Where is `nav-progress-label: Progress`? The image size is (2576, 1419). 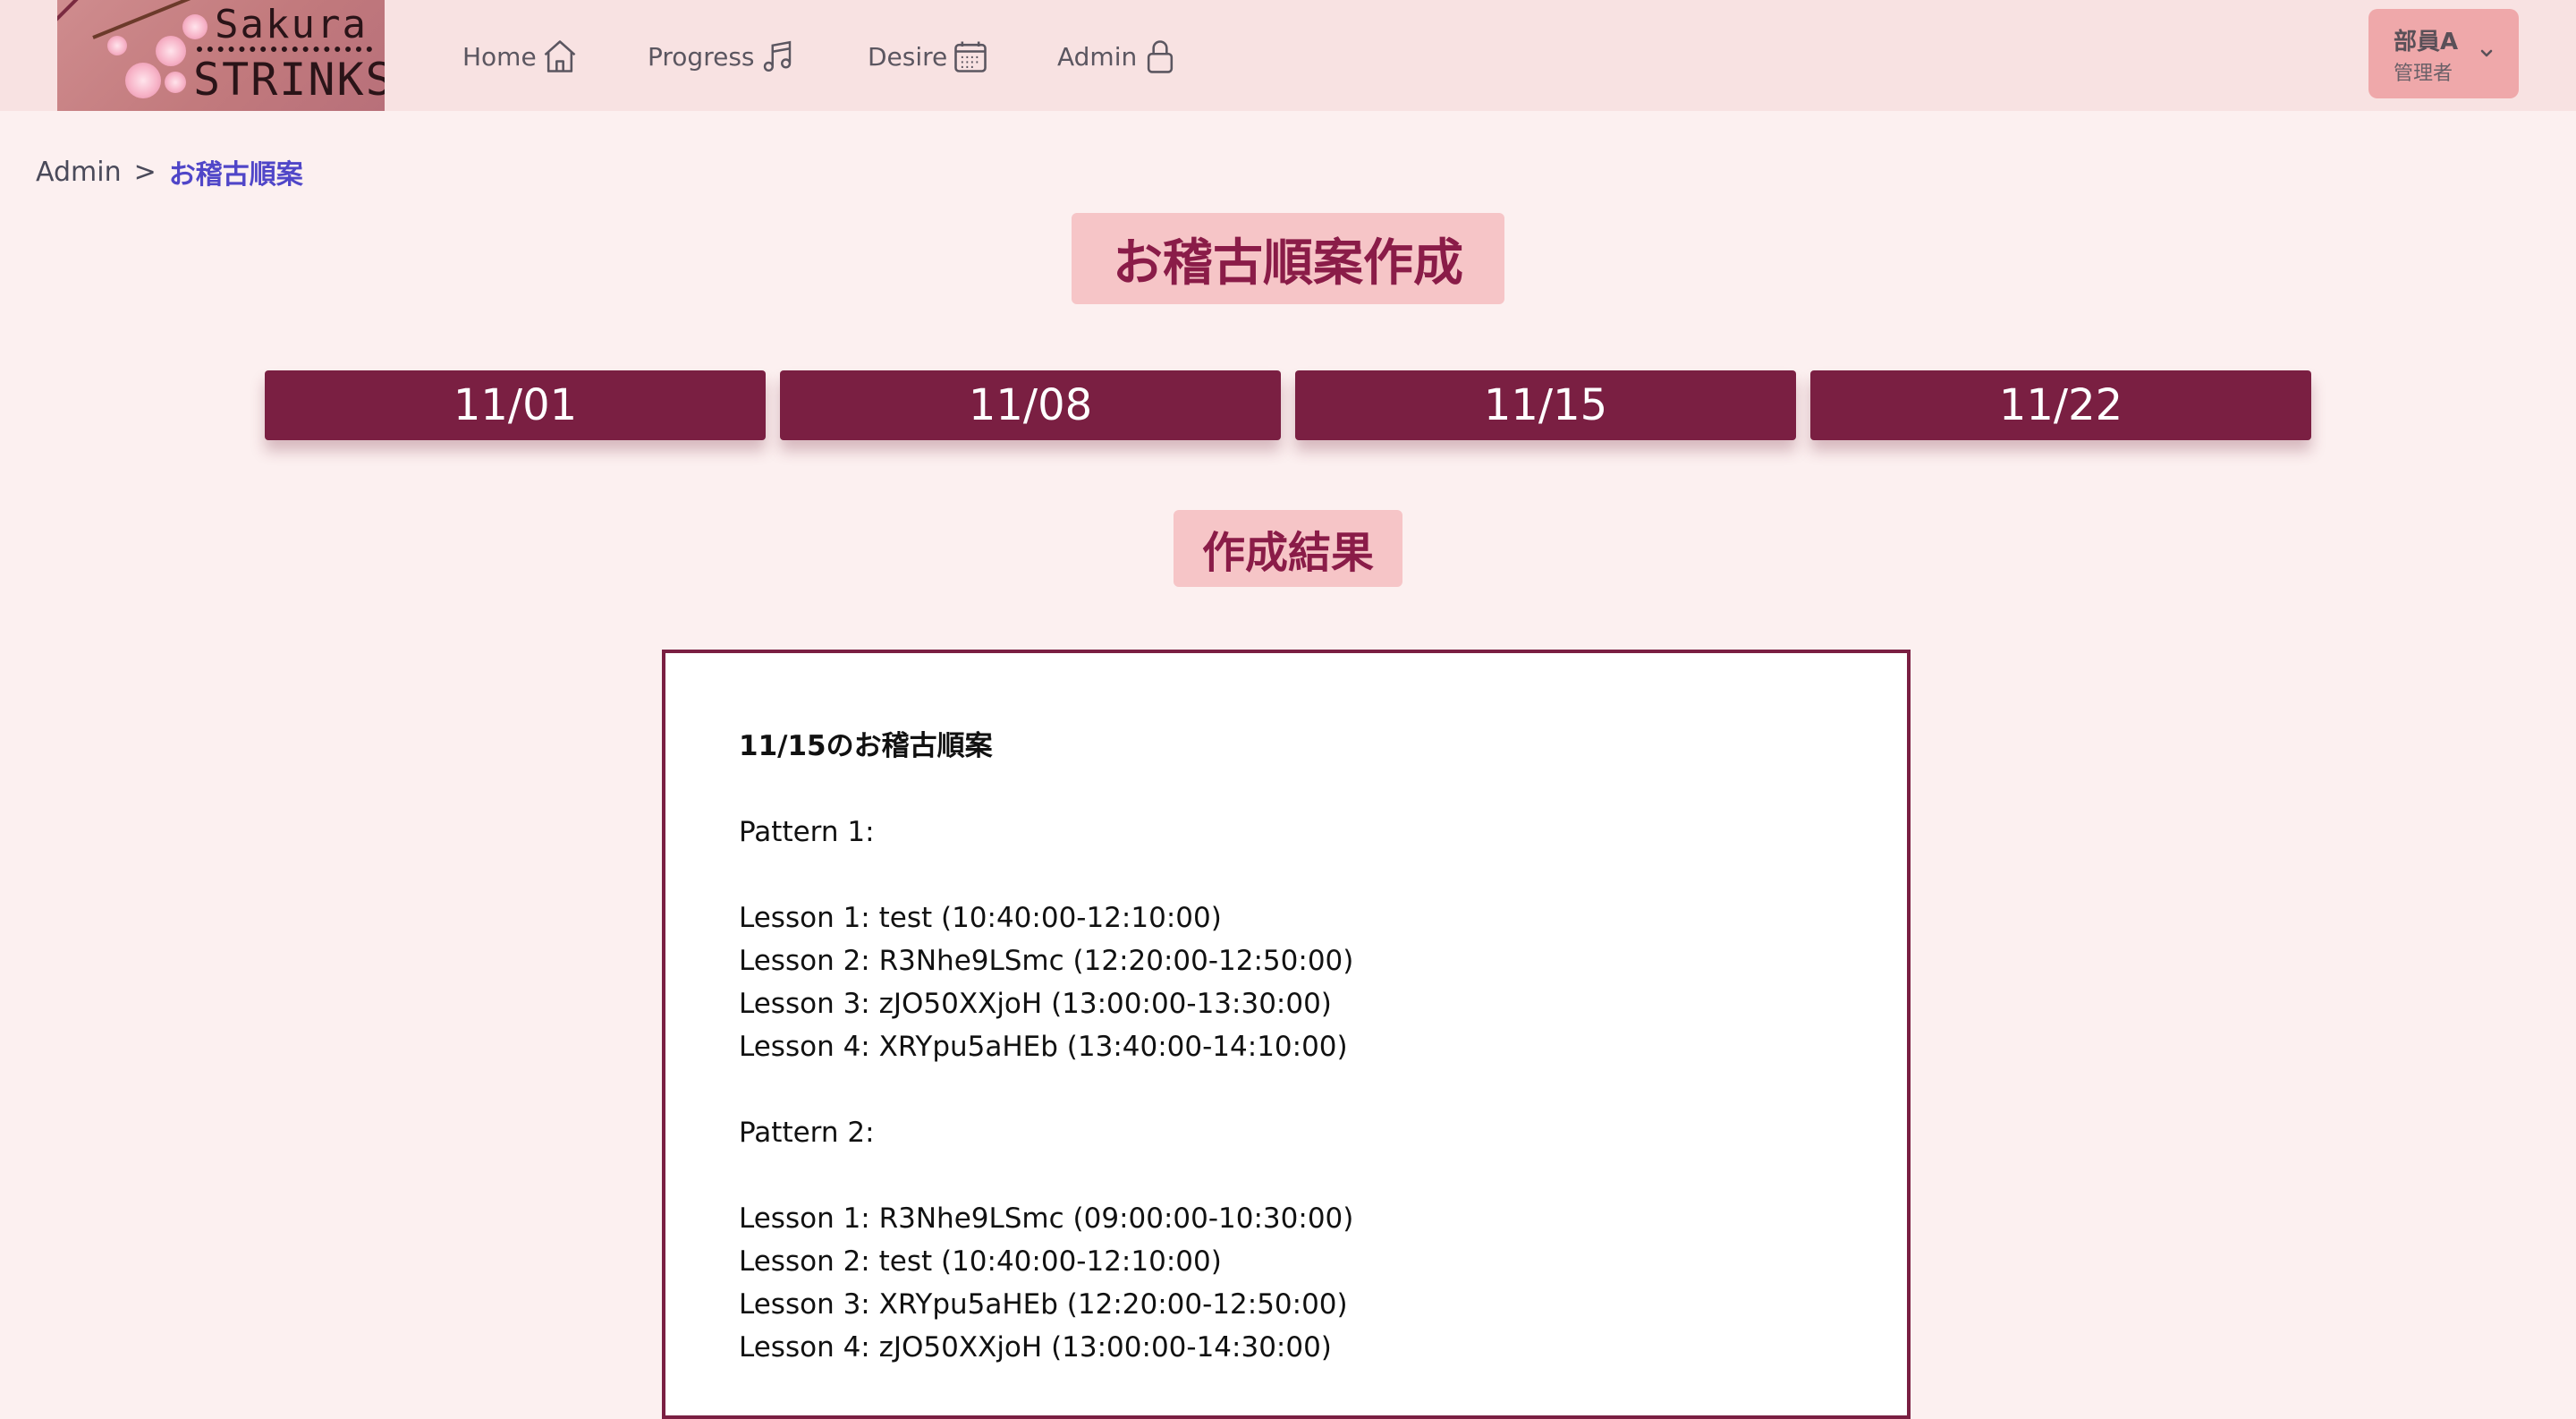 nav-progress-label: Progress is located at coordinates (701, 56).